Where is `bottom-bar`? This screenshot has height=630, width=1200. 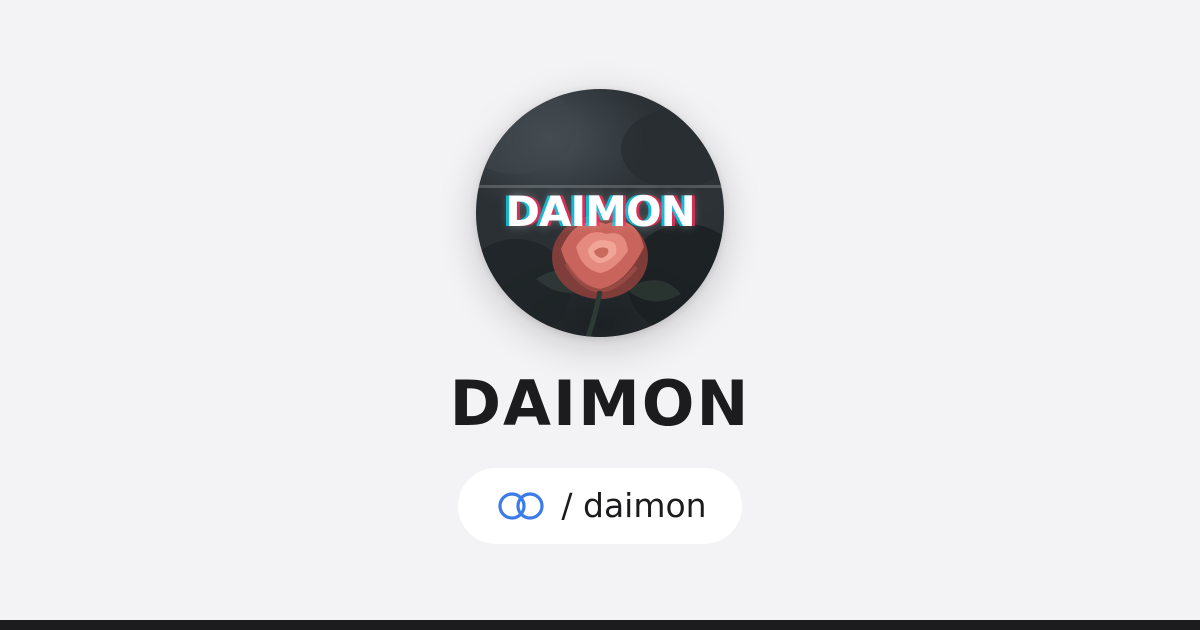
bottom-bar is located at coordinates (600, 625).